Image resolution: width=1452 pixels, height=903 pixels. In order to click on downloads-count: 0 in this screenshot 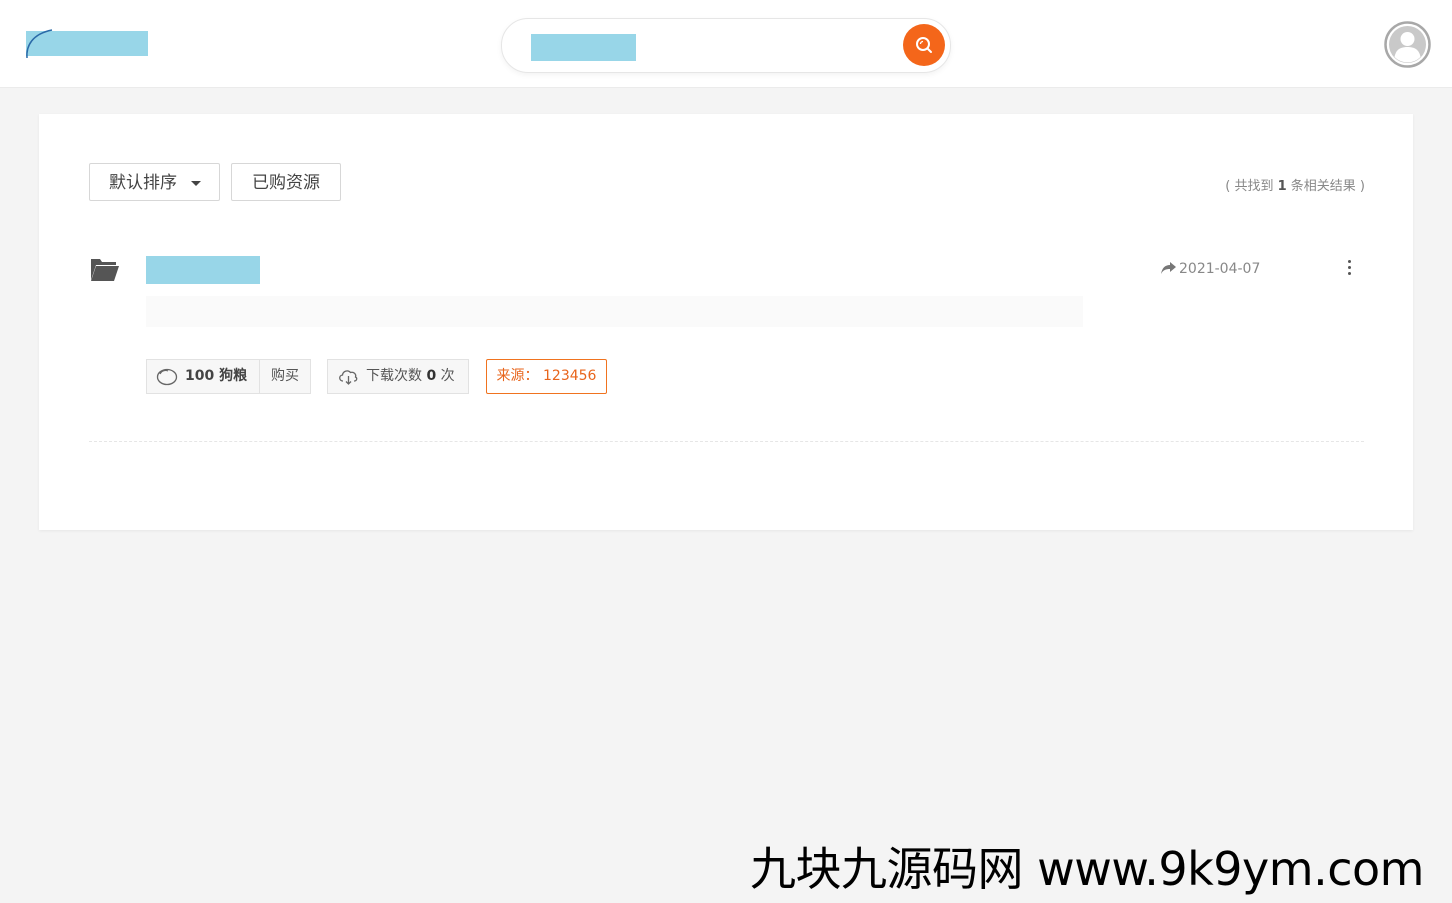, I will do `click(431, 376)`.